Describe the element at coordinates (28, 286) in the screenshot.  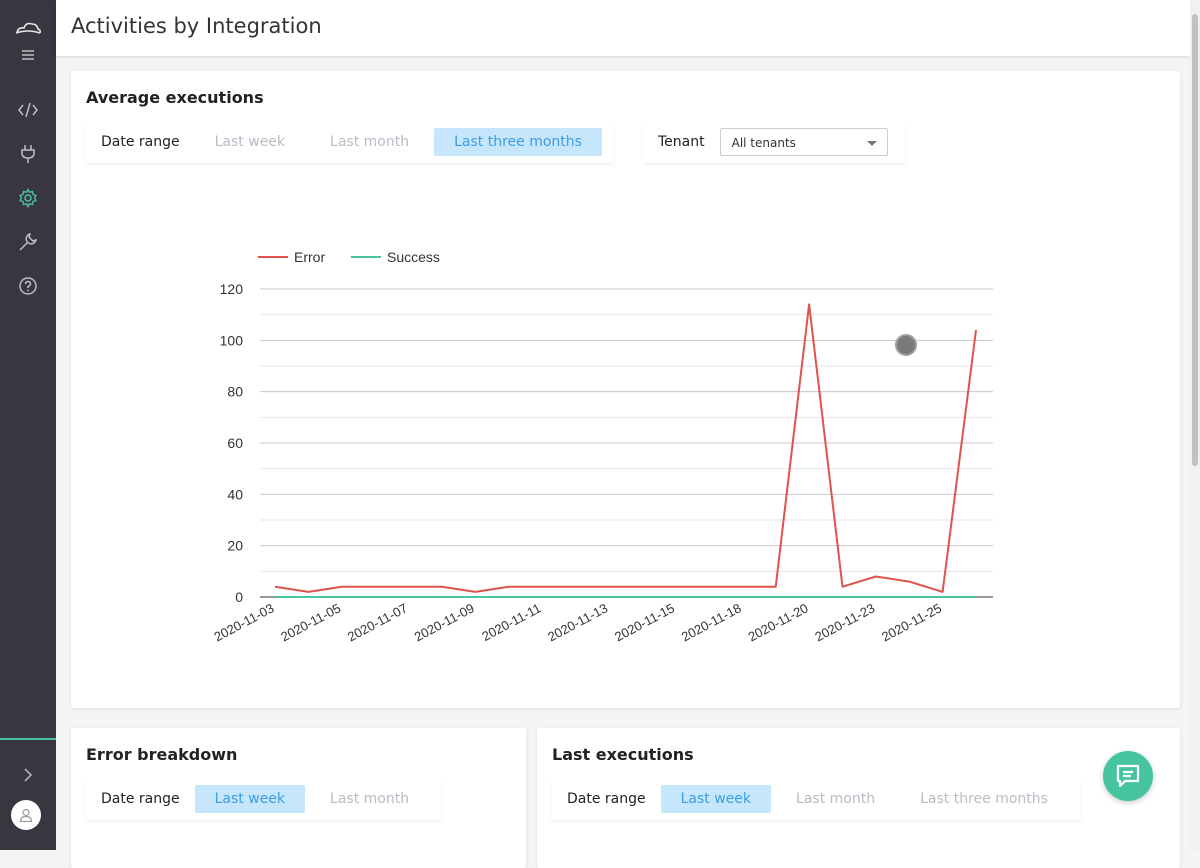
I see `help-icon` at that location.